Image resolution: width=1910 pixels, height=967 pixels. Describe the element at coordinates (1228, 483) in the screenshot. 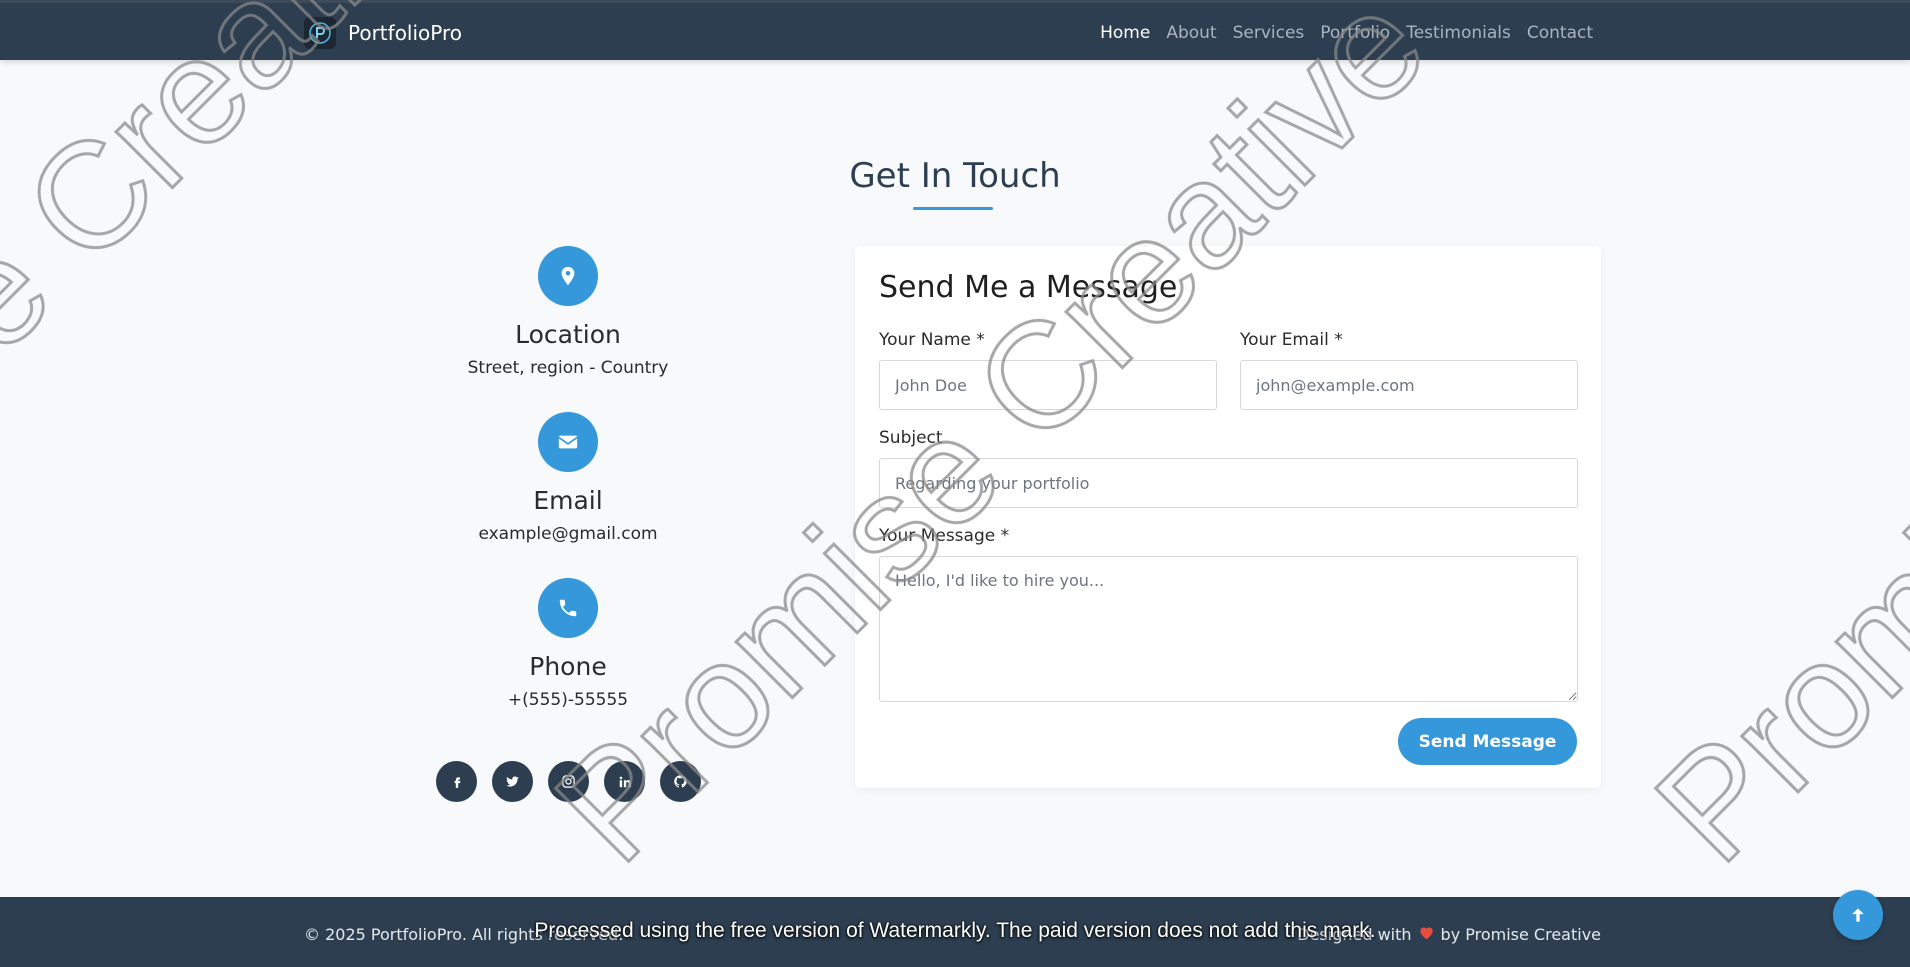

I see `subject-input` at that location.